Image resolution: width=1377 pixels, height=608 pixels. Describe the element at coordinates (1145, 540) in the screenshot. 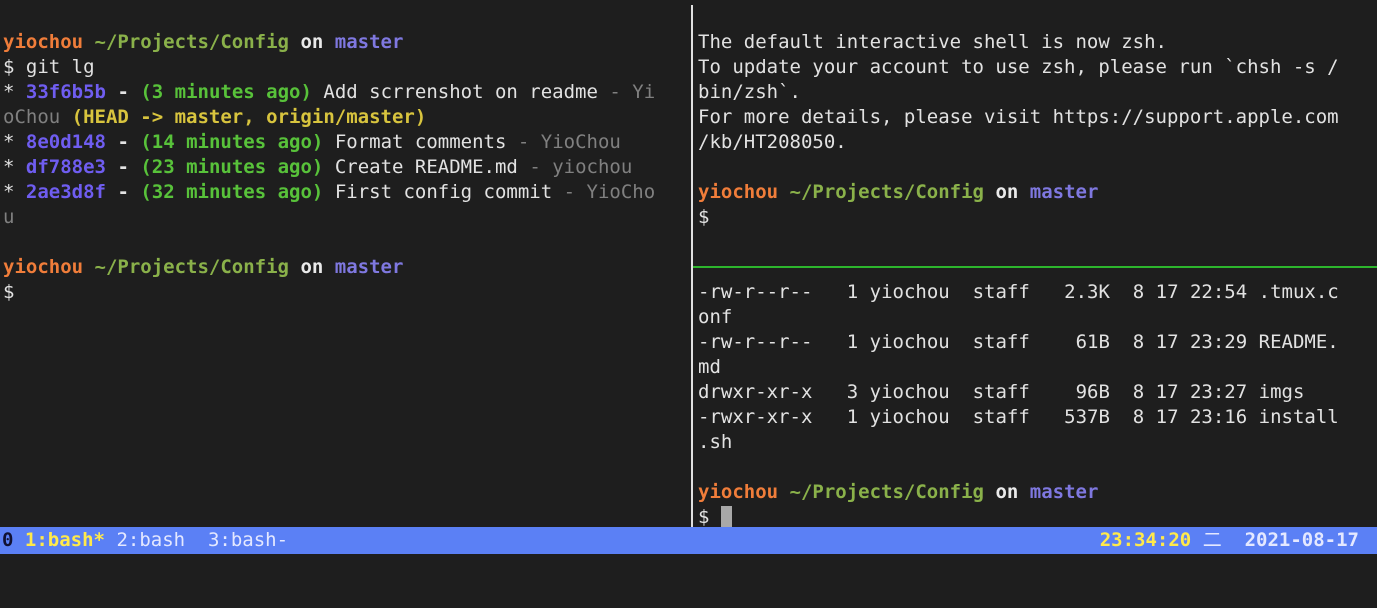

I see `status-time: 23:34:20` at that location.